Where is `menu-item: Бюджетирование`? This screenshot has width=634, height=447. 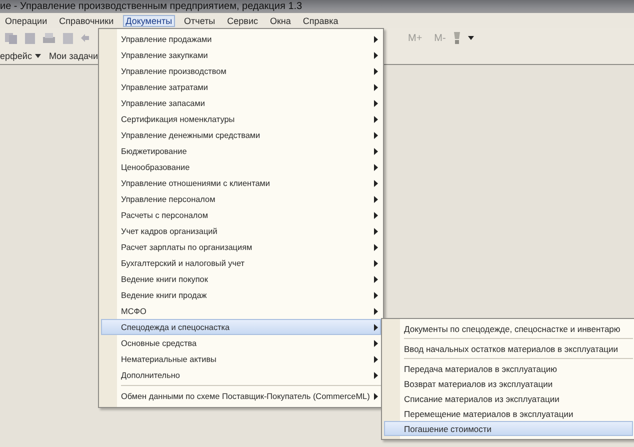
menu-item: Бюджетирование is located at coordinates (241, 151).